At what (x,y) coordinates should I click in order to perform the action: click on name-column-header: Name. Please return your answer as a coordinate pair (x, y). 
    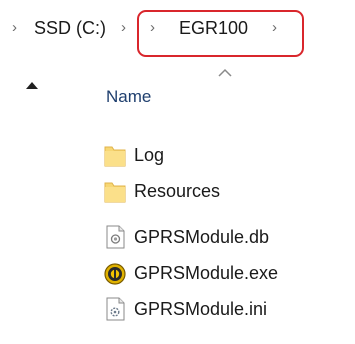
    Looking at the image, I should click on (128, 97).